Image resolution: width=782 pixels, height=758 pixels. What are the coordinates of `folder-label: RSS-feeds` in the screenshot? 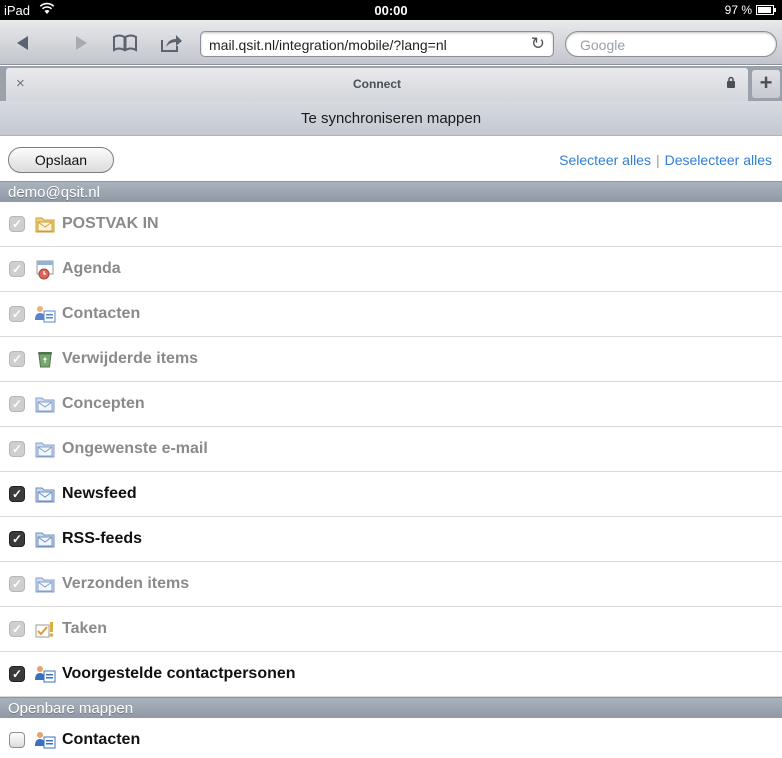 It's located at (102, 538).